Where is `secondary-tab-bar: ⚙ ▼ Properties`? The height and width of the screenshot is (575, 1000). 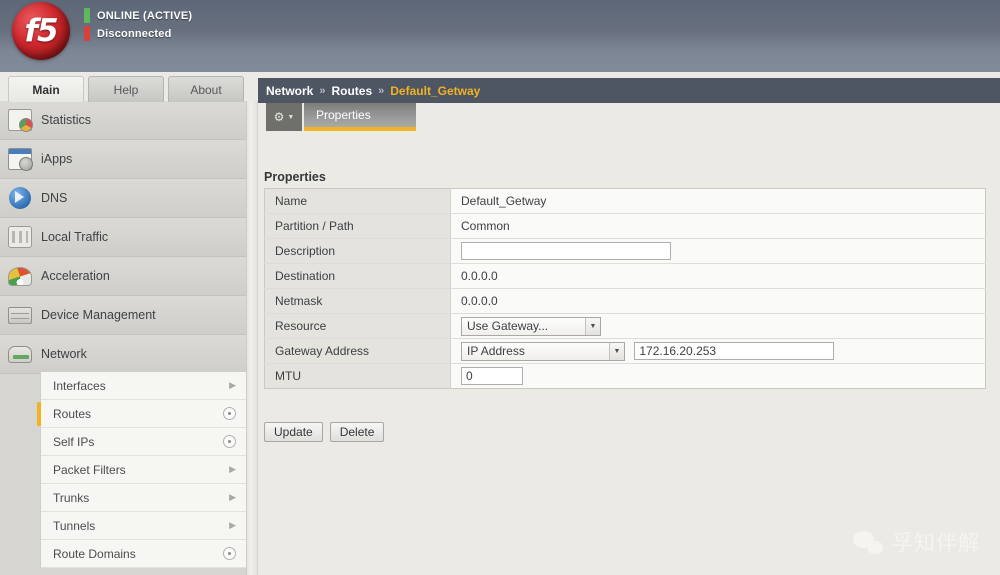
secondary-tab-bar: ⚙ ▼ Properties is located at coordinates (629, 117).